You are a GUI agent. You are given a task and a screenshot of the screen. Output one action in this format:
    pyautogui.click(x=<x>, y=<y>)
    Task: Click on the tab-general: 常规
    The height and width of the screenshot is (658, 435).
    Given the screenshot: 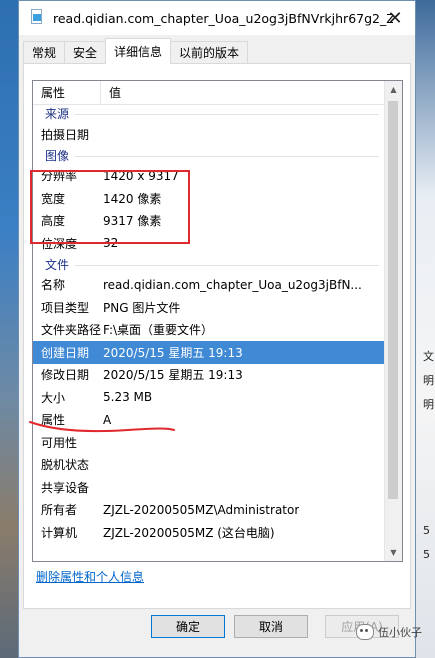 What is the action you would take?
    pyautogui.click(x=44, y=52)
    